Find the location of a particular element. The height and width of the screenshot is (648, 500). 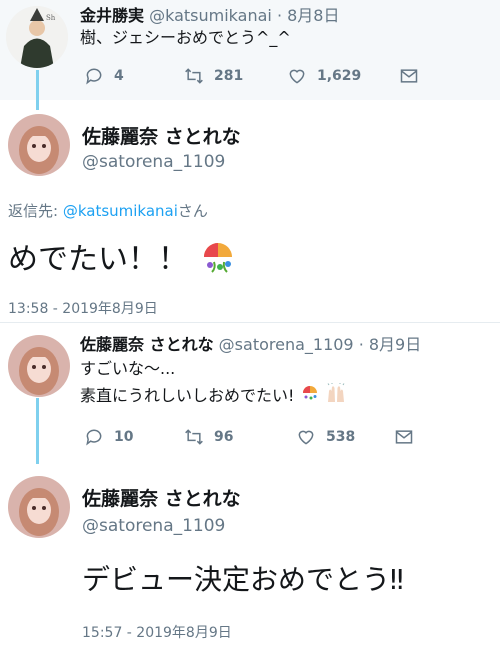

reply-suffix: さん is located at coordinates (192, 211).